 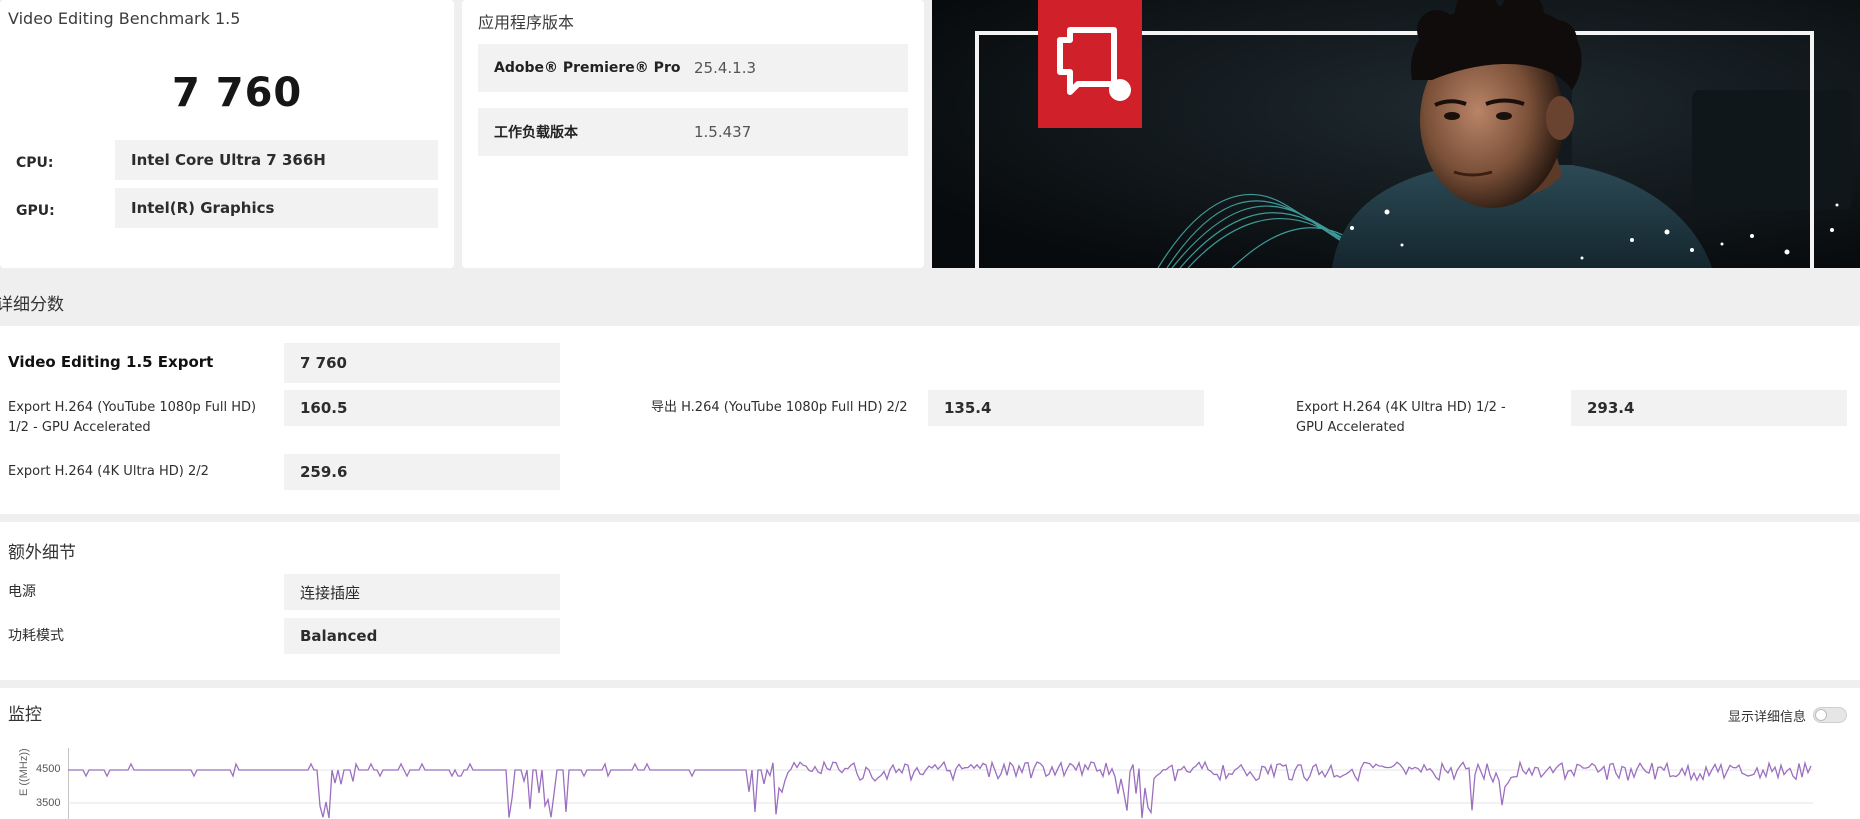 What do you see at coordinates (237, 93) in the screenshot?
I see `overall-score: 7 760` at bounding box center [237, 93].